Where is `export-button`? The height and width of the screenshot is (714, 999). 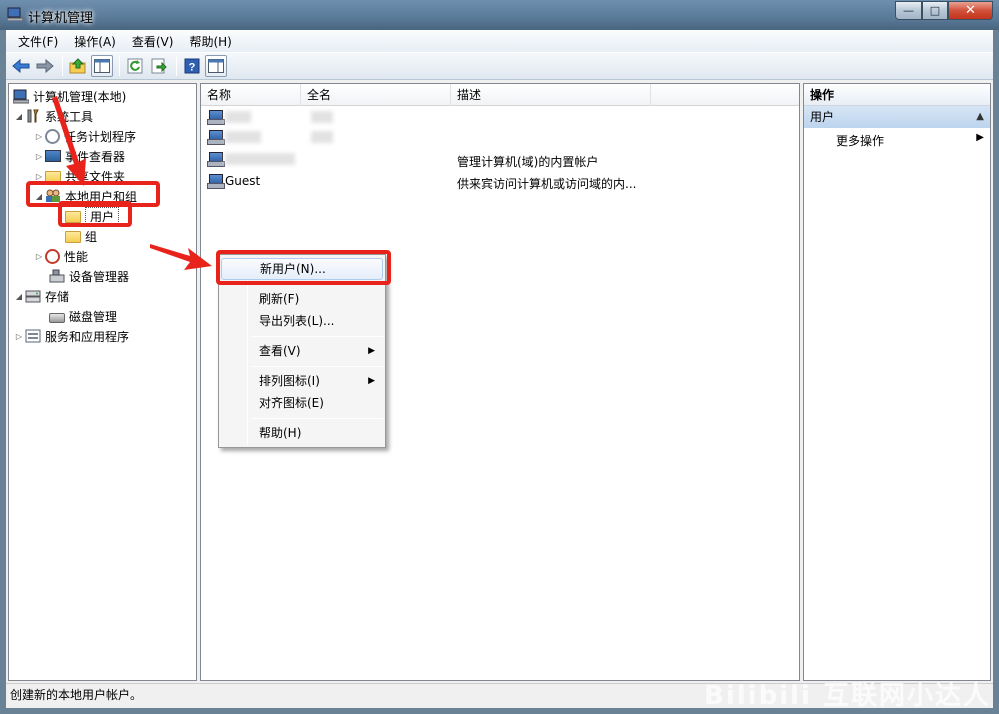 export-button is located at coordinates (159, 66).